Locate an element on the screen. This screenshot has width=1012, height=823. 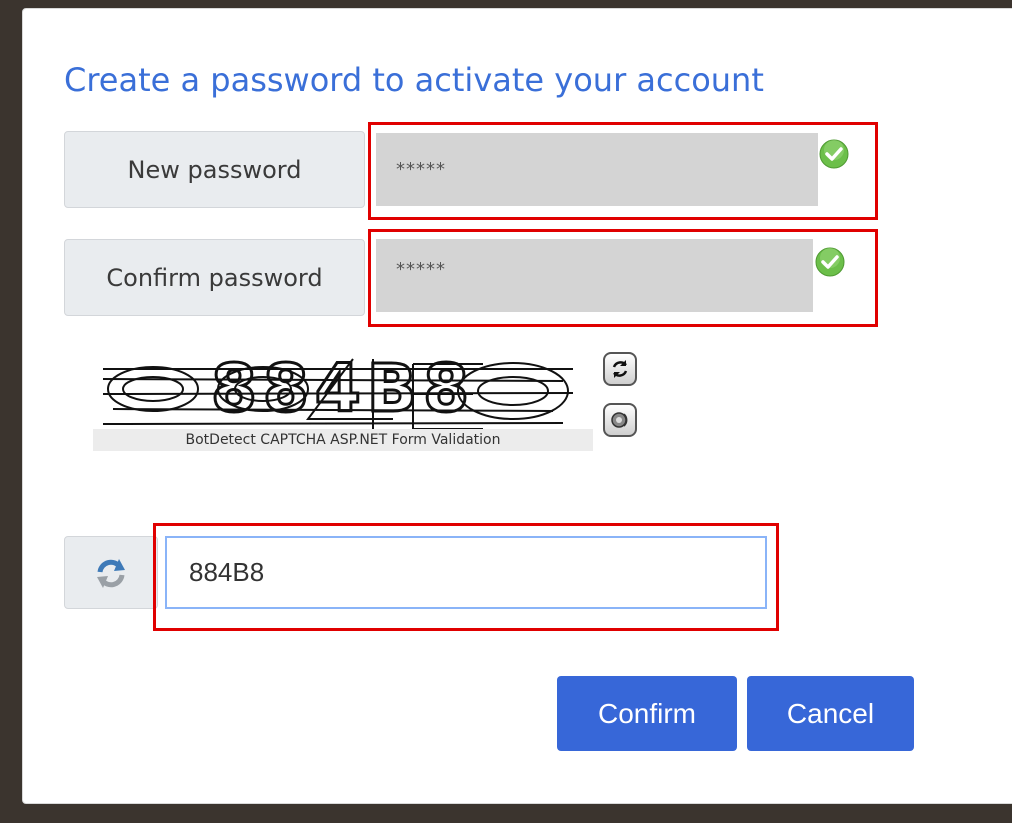
confirm-password-label: Confirm password is located at coordinates (214, 277).